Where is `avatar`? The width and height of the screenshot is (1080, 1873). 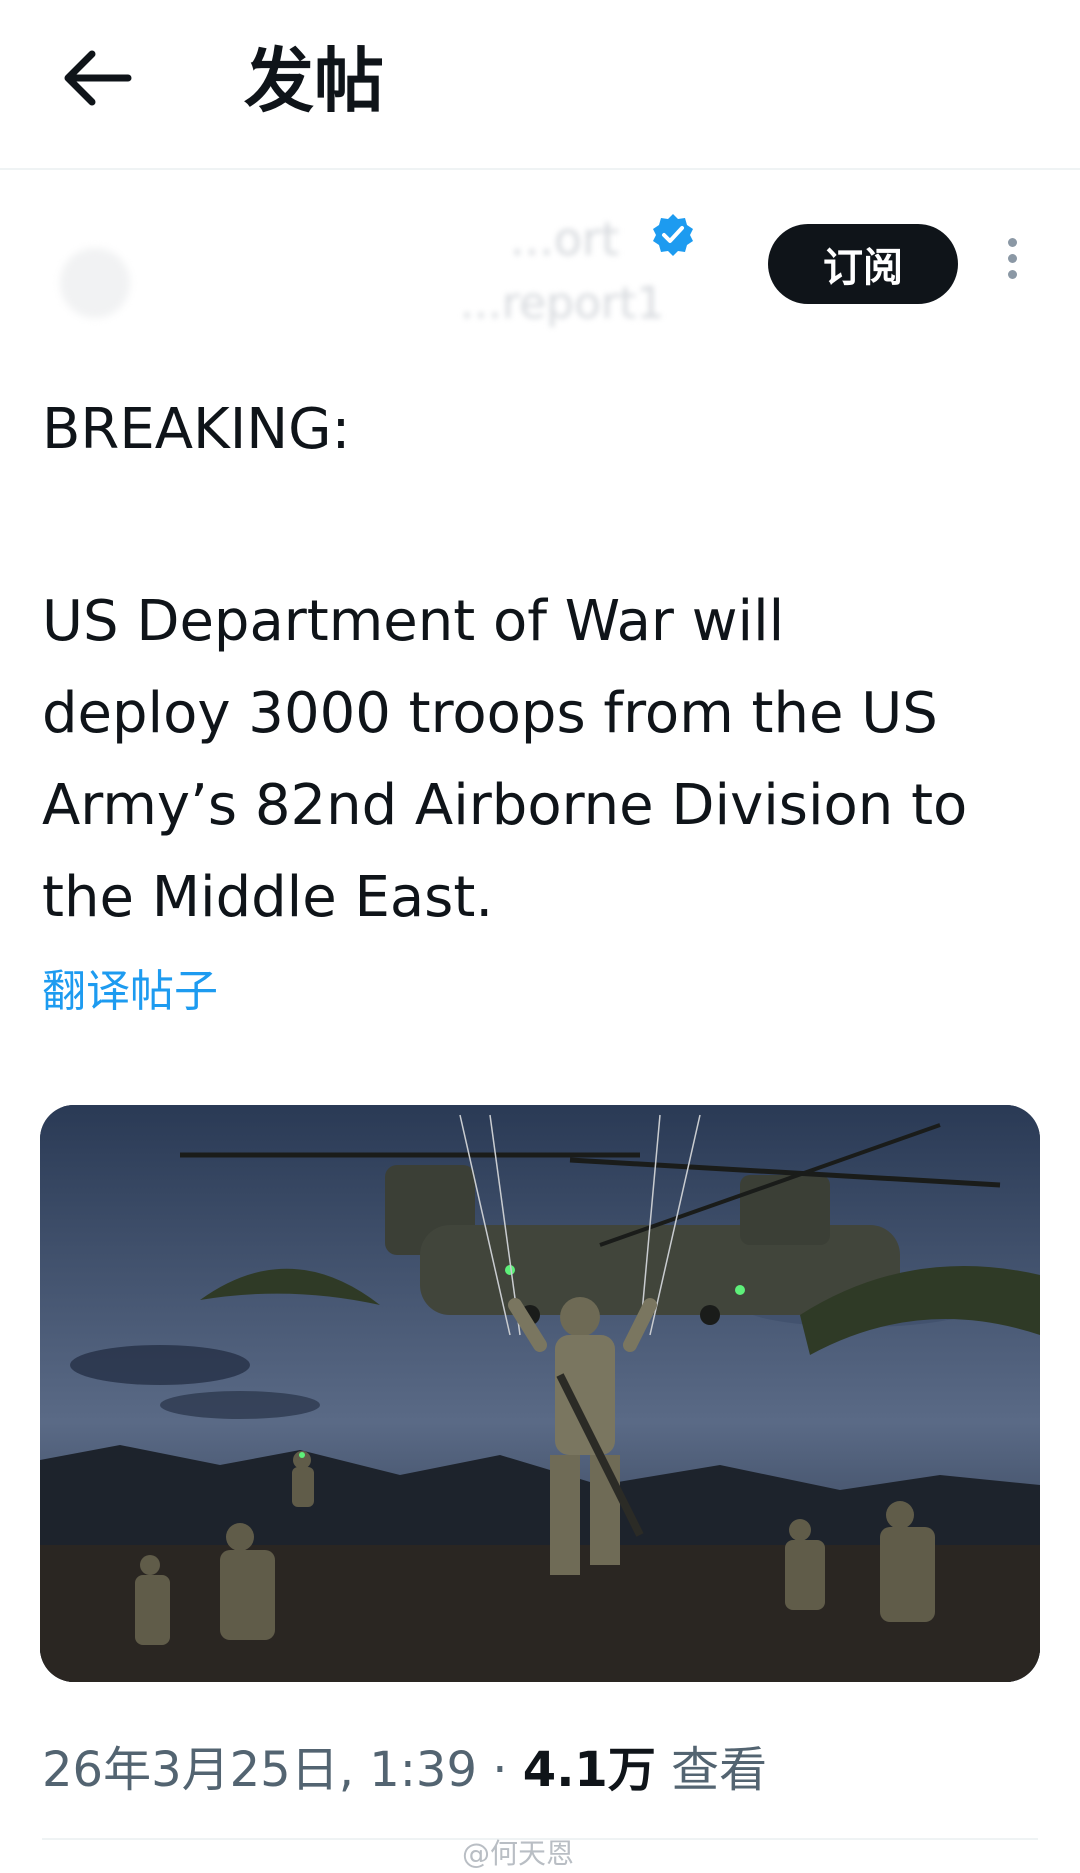
avatar is located at coordinates (95, 283).